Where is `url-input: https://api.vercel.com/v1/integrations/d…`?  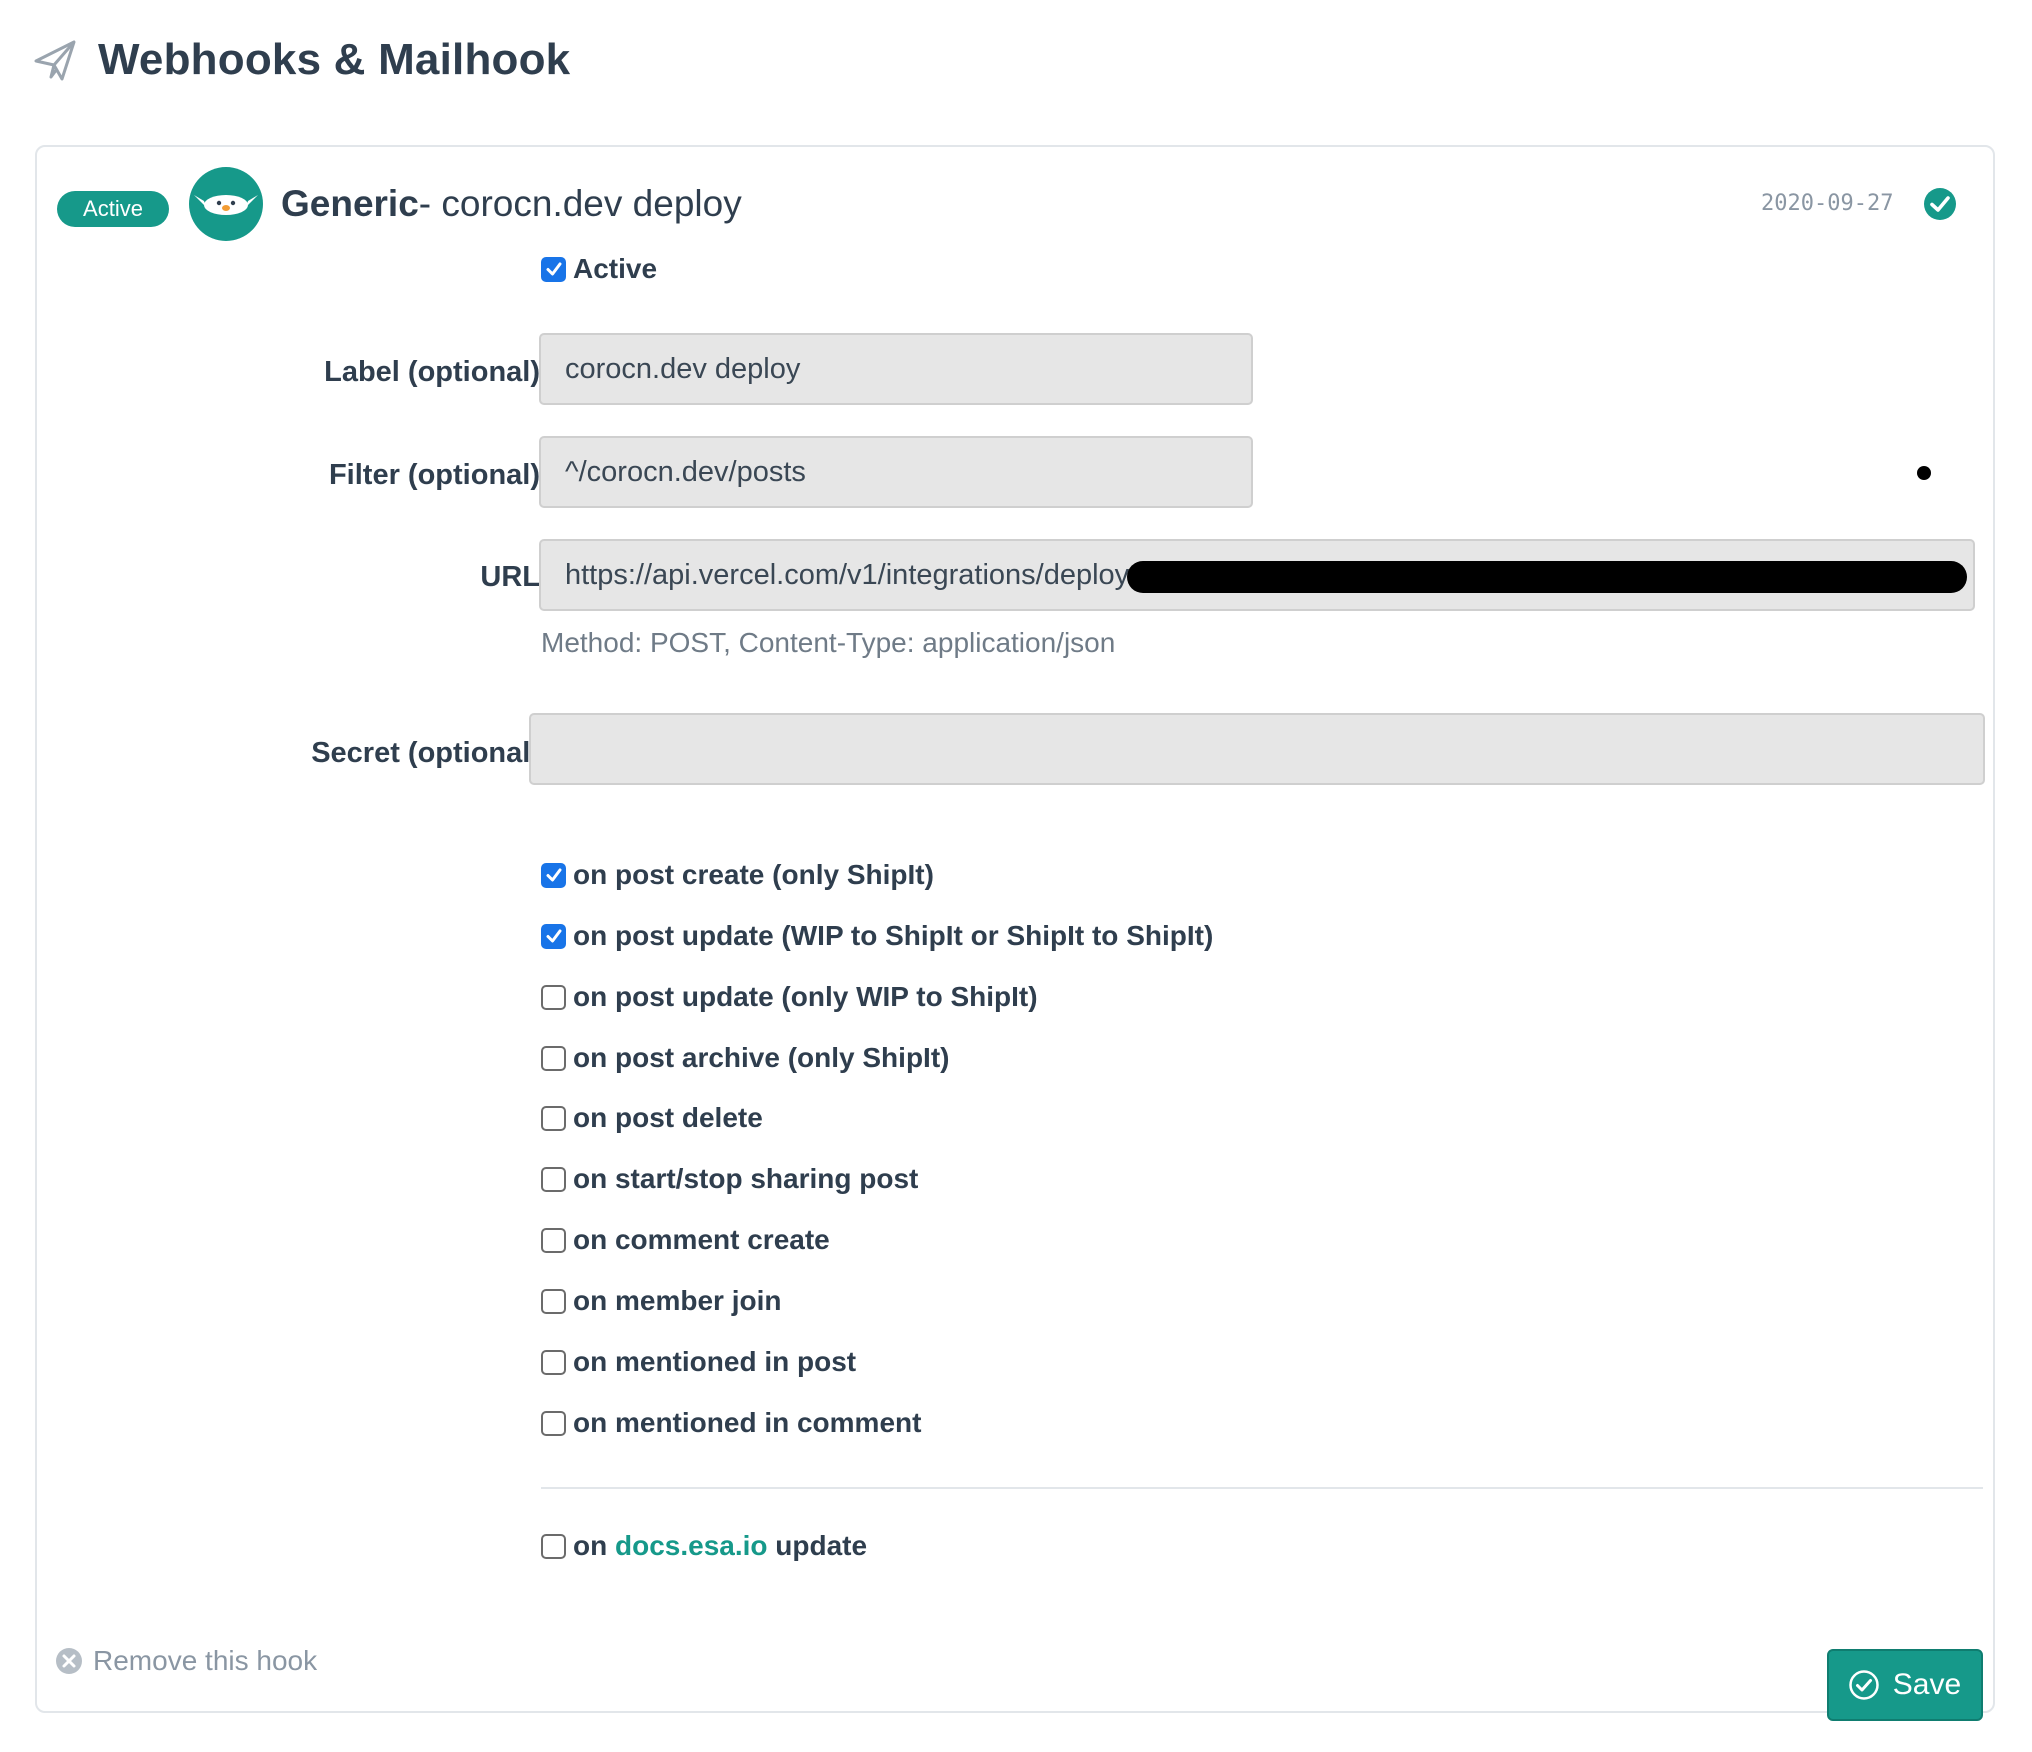 url-input: https://api.vercel.com/v1/integrations/d… is located at coordinates (1257, 575).